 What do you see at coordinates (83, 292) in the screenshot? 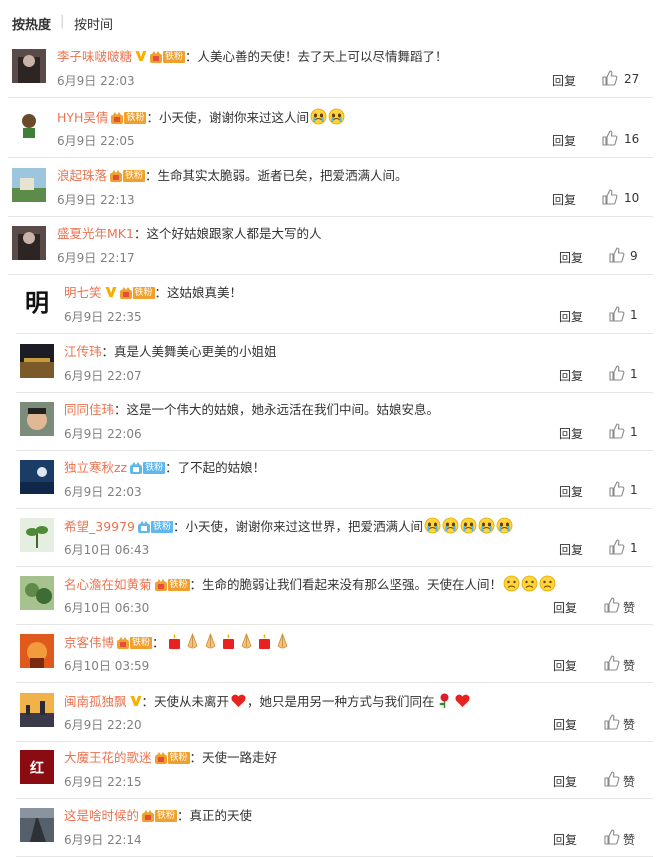
I see `username-link: 明七笑` at bounding box center [83, 292].